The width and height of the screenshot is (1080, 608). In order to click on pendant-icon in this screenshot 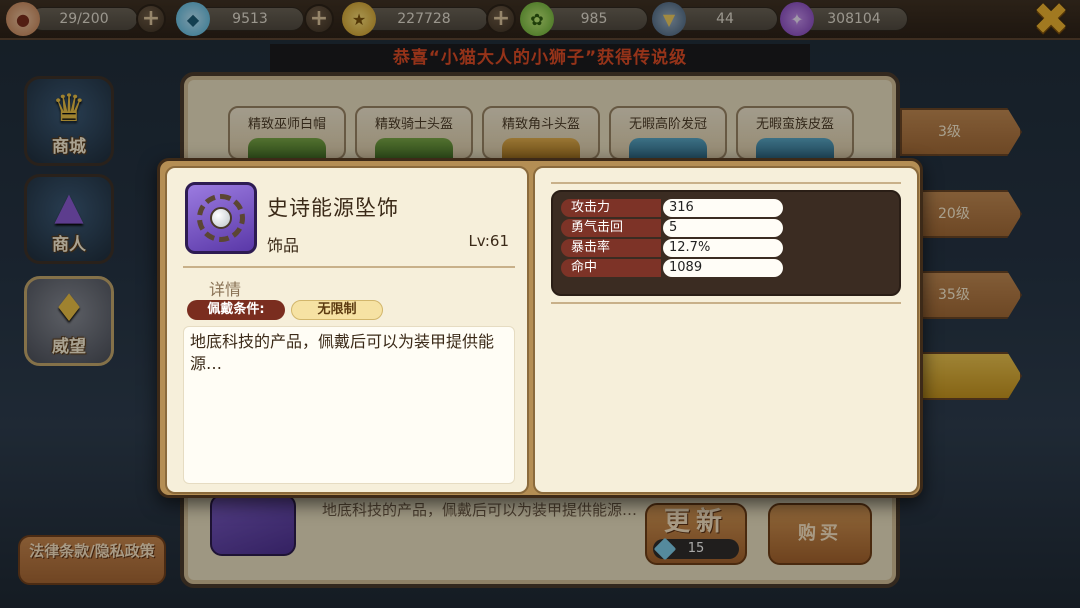, I will do `click(221, 218)`.